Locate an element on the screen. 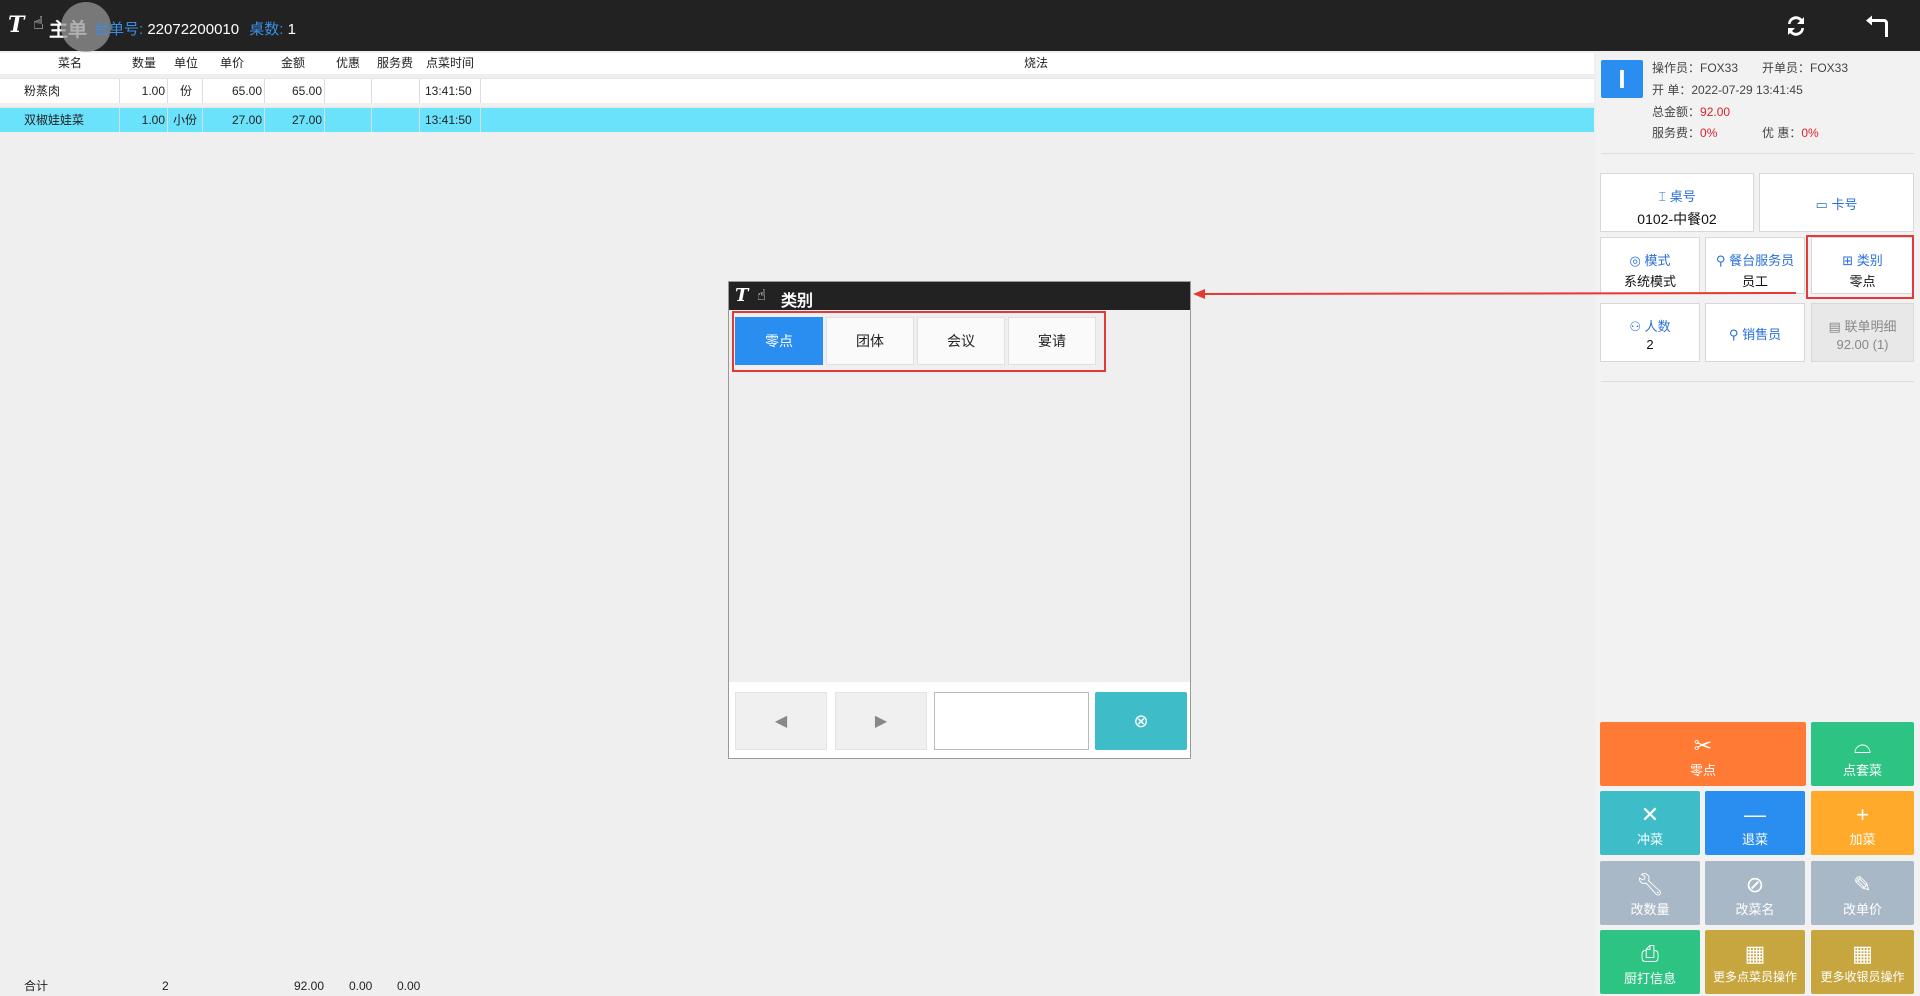  search-input is located at coordinates (1011, 721).